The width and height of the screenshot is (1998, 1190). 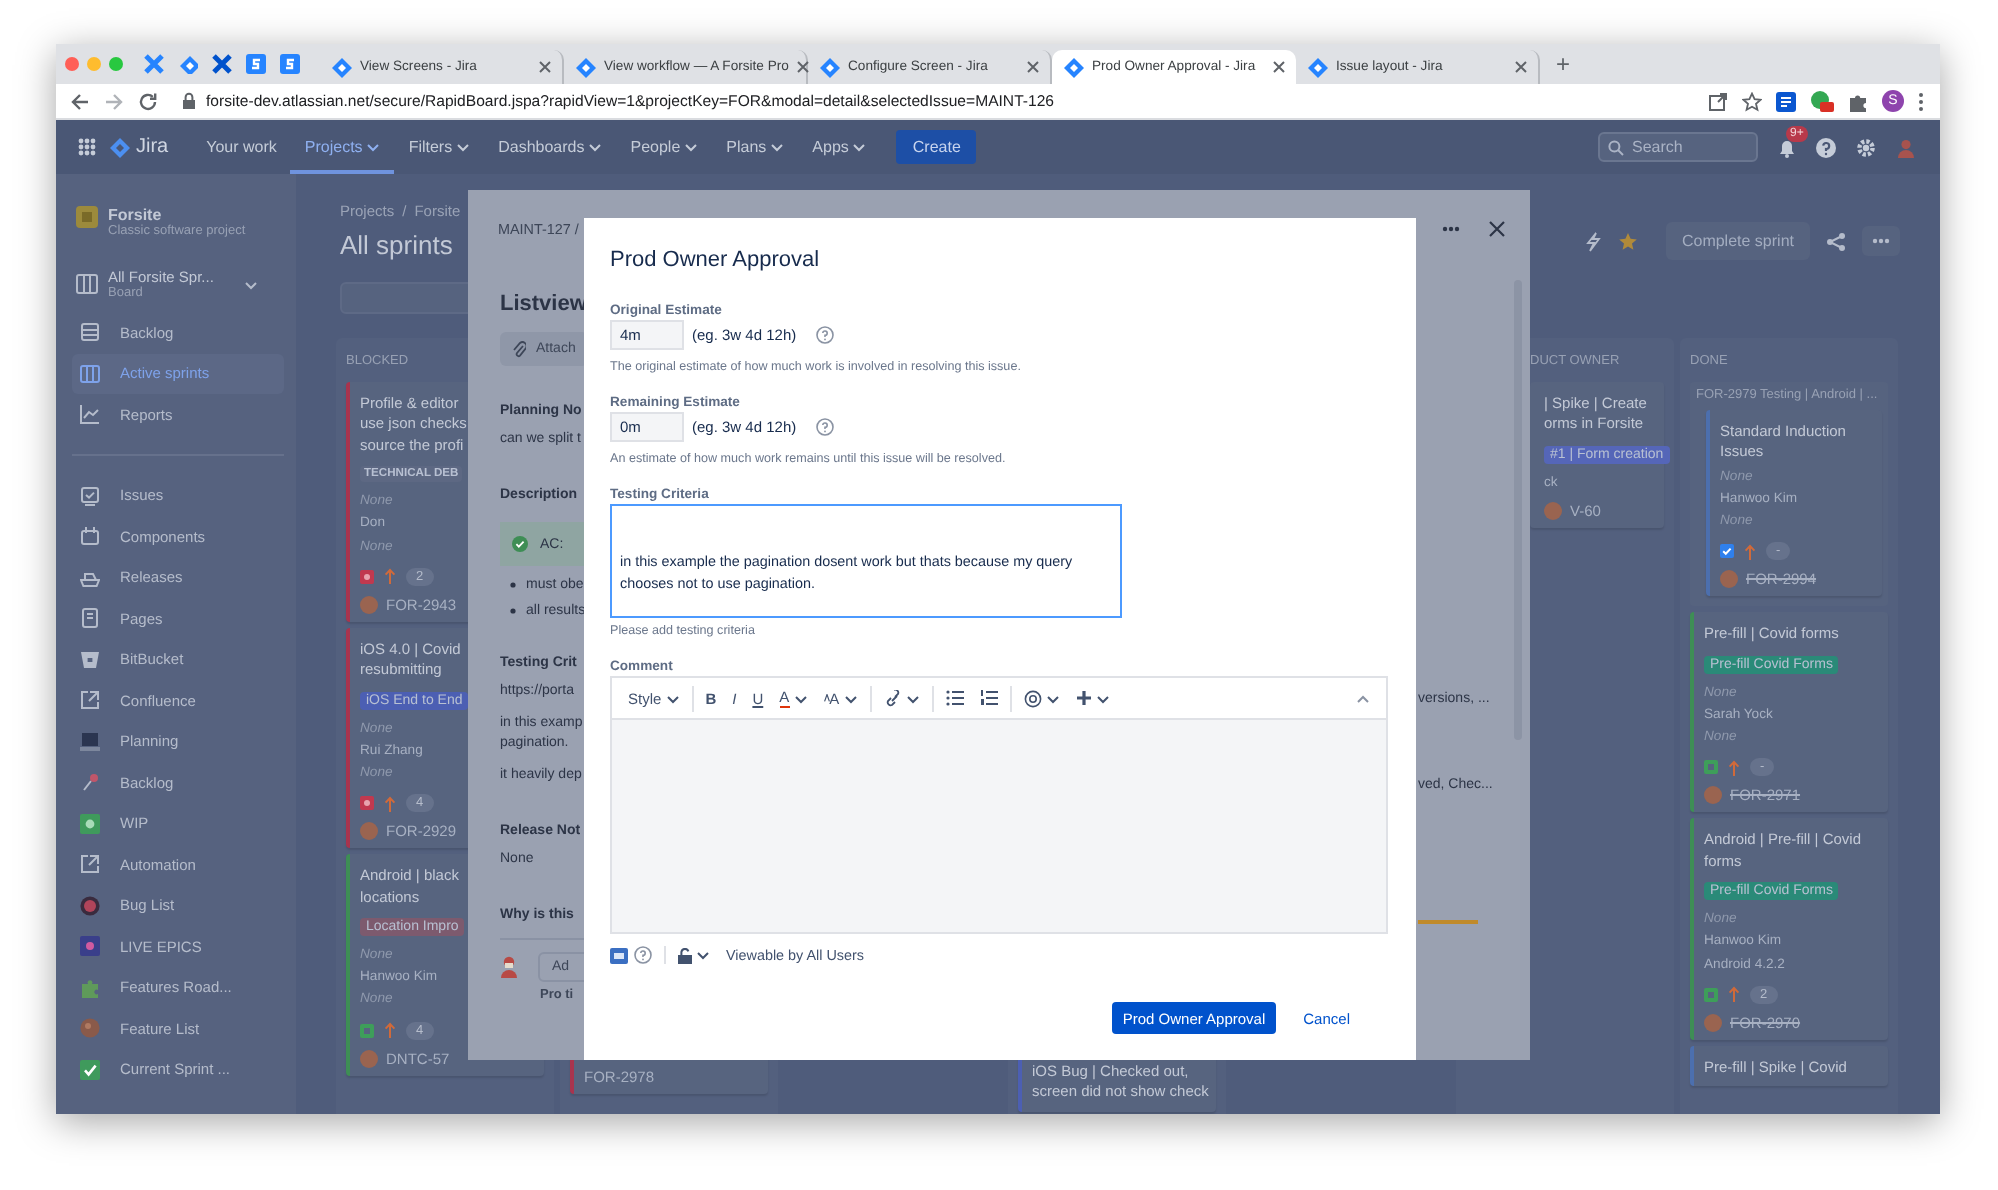 I want to click on nav-menu-item: People, so click(x=664, y=147).